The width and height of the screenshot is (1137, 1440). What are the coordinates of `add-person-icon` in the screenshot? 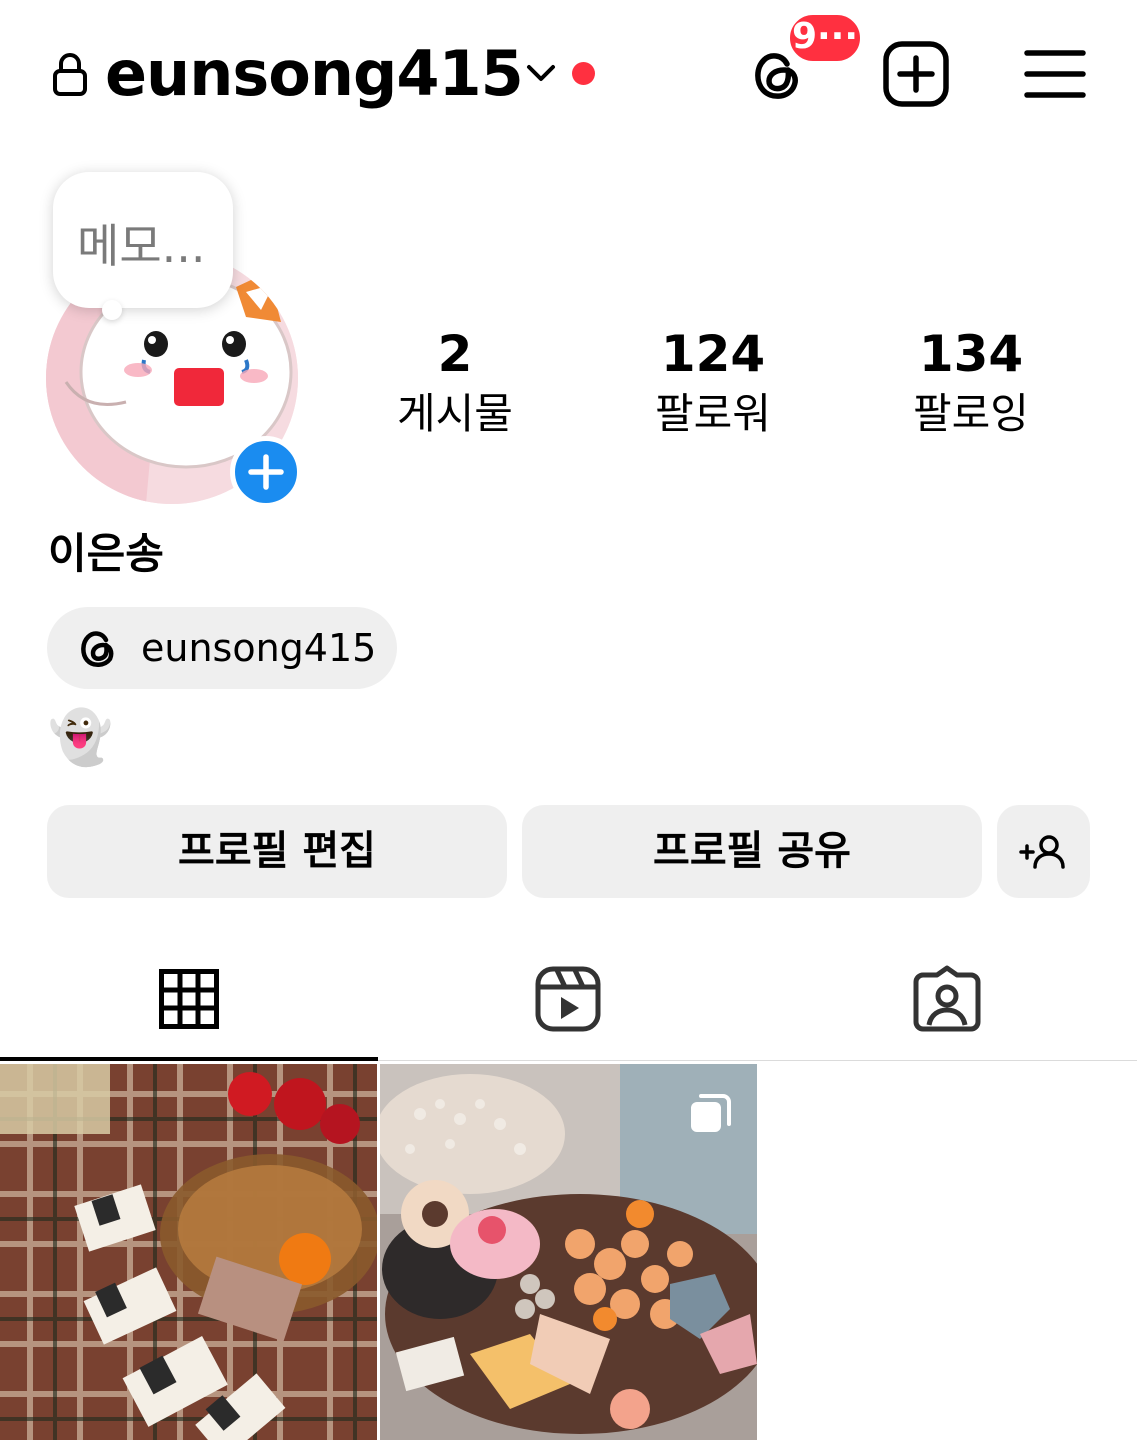 It's located at (1042, 852).